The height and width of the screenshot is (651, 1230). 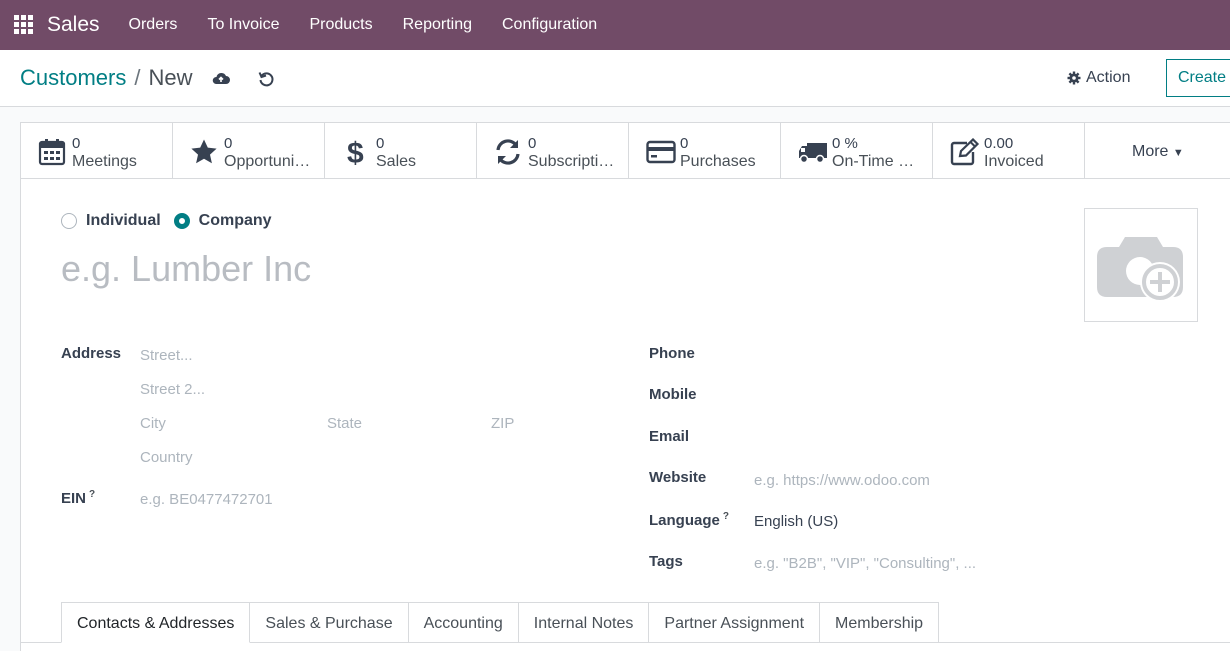 What do you see at coordinates (1074, 78) in the screenshot?
I see `gear-icon` at bounding box center [1074, 78].